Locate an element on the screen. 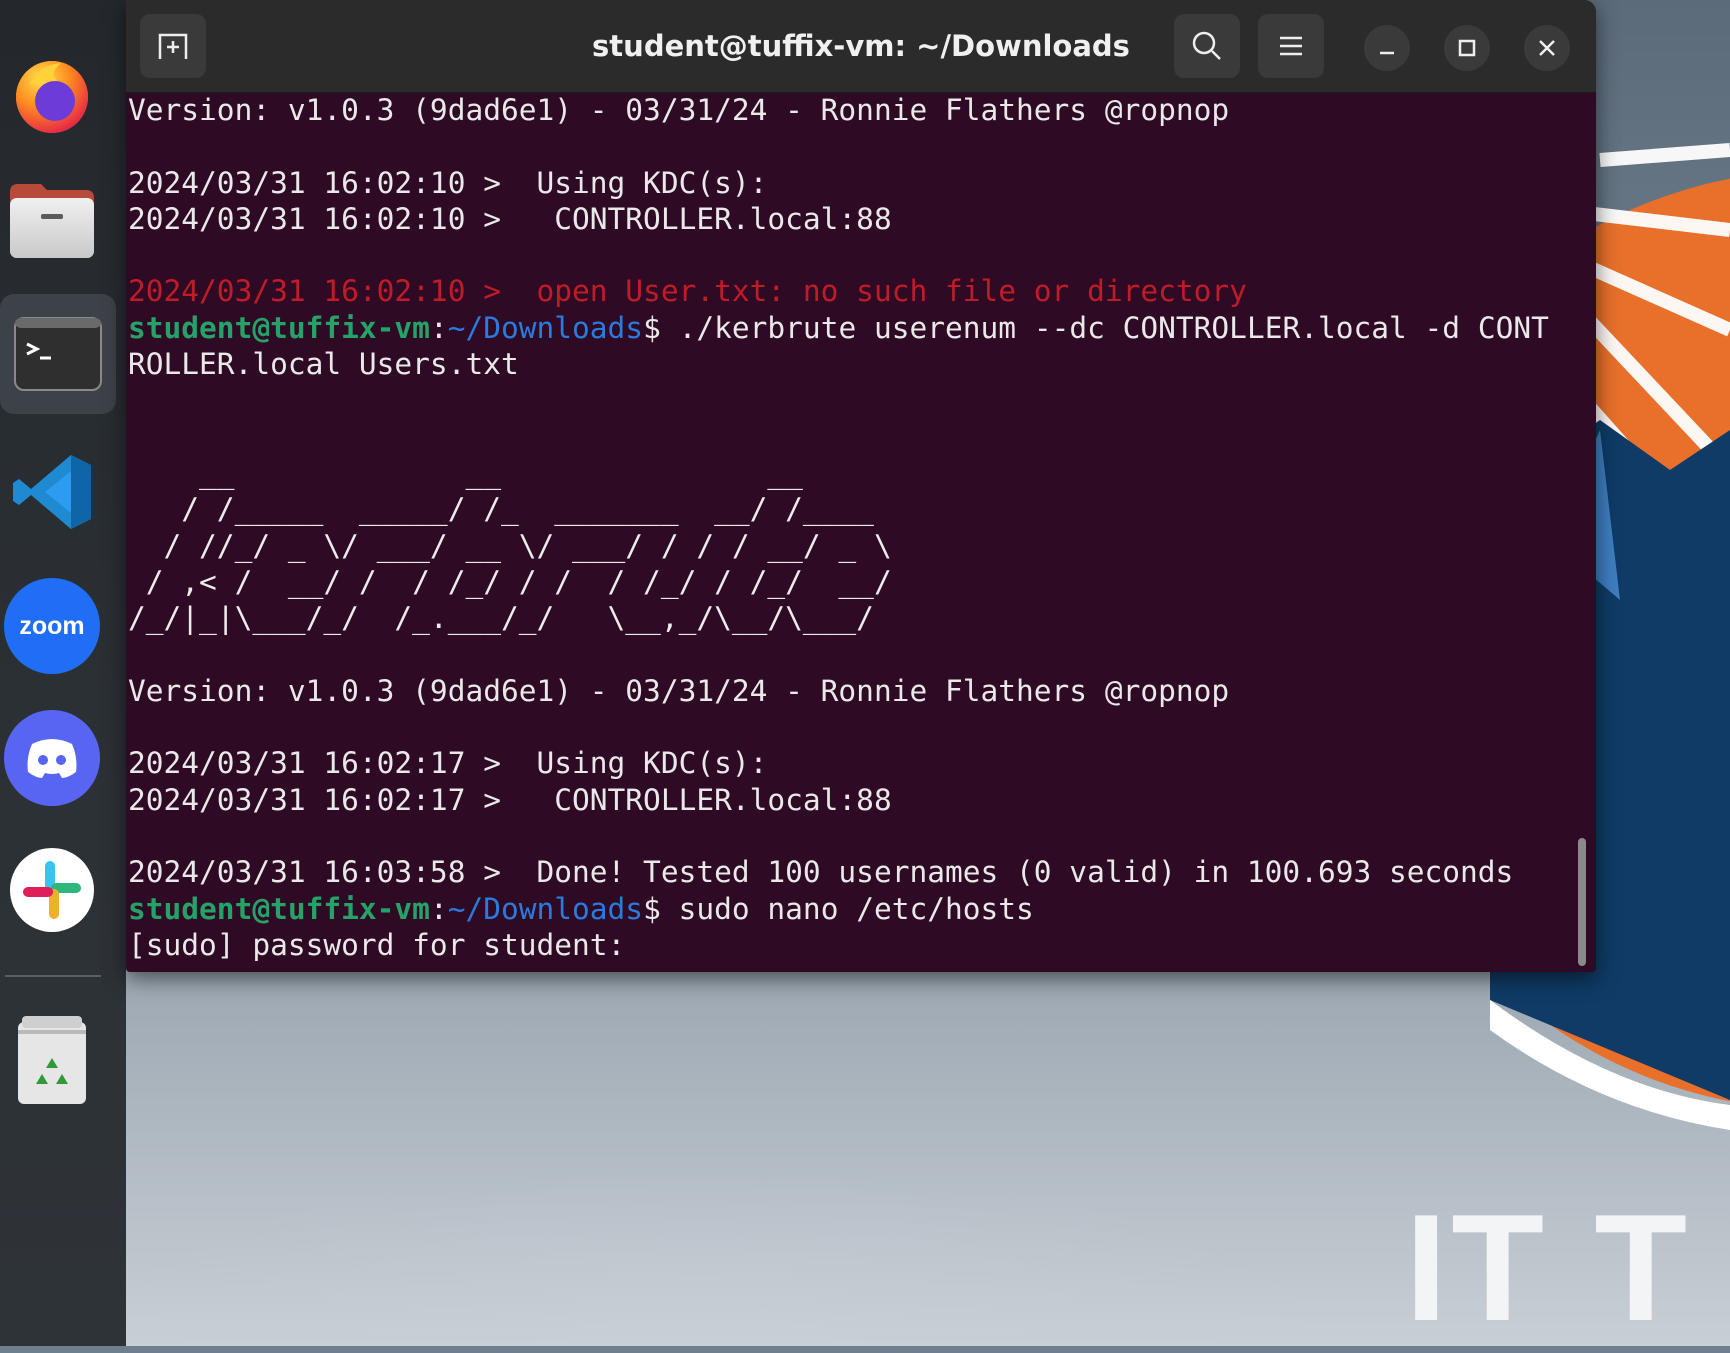 This screenshot has width=1730, height=1353. ascii-art-line: / /_____ _____/ /_ _______ __/ /____ is located at coordinates (510, 509).